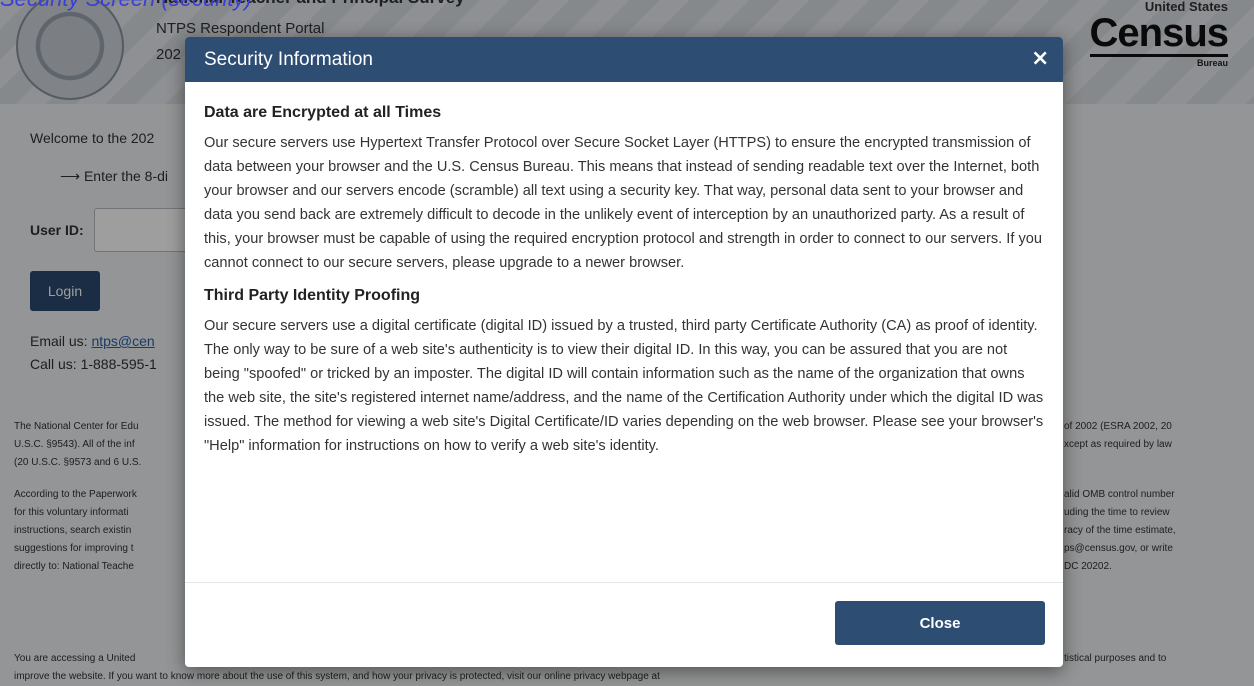 The image size is (1254, 686). What do you see at coordinates (126, 6) in the screenshot?
I see `screen-label-link: Security Screen (security)` at bounding box center [126, 6].